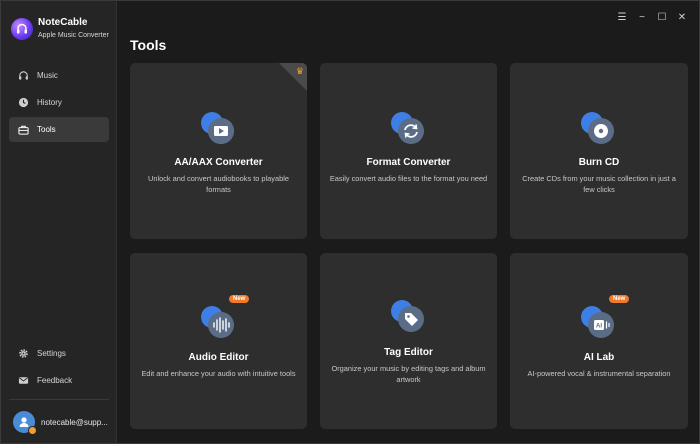 The width and height of the screenshot is (700, 444). What do you see at coordinates (23, 354) in the screenshot?
I see `gear-icon` at bounding box center [23, 354].